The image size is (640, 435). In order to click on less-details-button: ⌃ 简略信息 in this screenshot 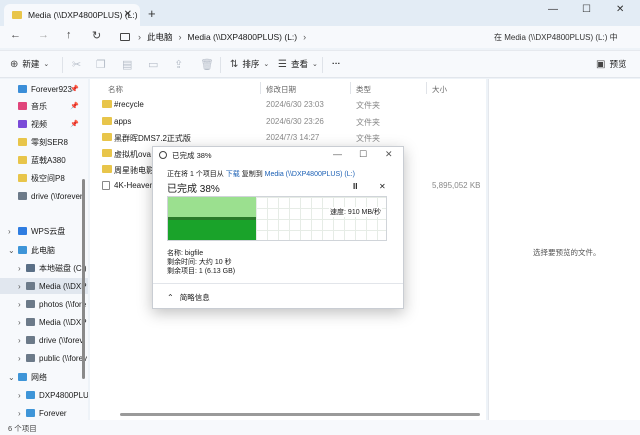, I will do `click(188, 297)`.